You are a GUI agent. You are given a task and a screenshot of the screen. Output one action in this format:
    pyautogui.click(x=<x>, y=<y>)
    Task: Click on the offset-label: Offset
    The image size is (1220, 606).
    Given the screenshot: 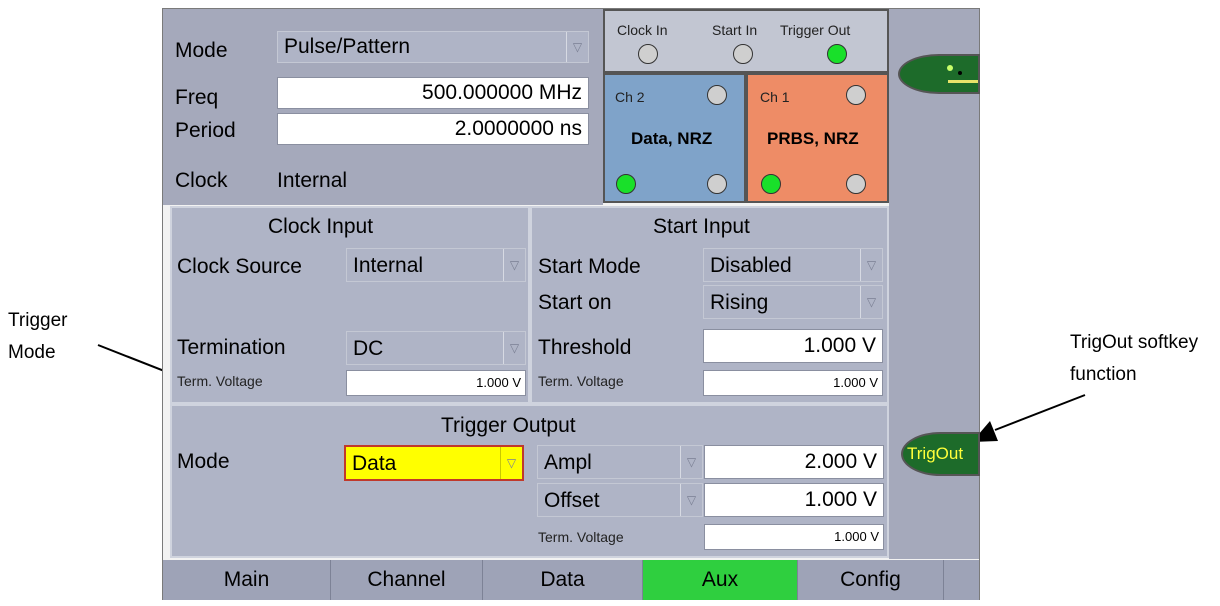 What is the action you would take?
    pyautogui.click(x=572, y=500)
    